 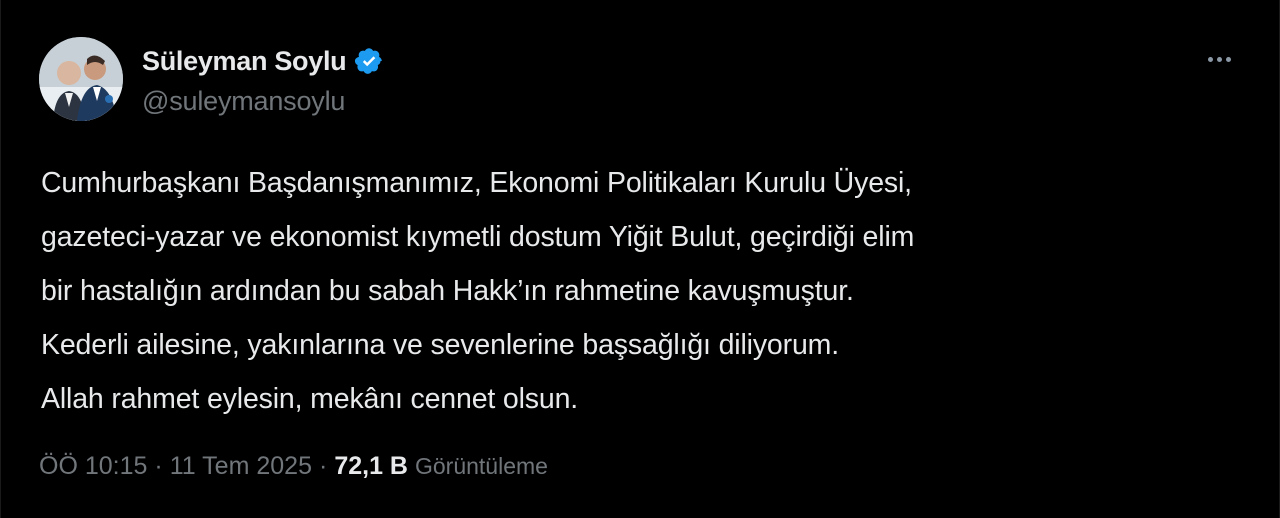 I want to click on author-handle: @suleymansoylu, so click(x=243, y=101).